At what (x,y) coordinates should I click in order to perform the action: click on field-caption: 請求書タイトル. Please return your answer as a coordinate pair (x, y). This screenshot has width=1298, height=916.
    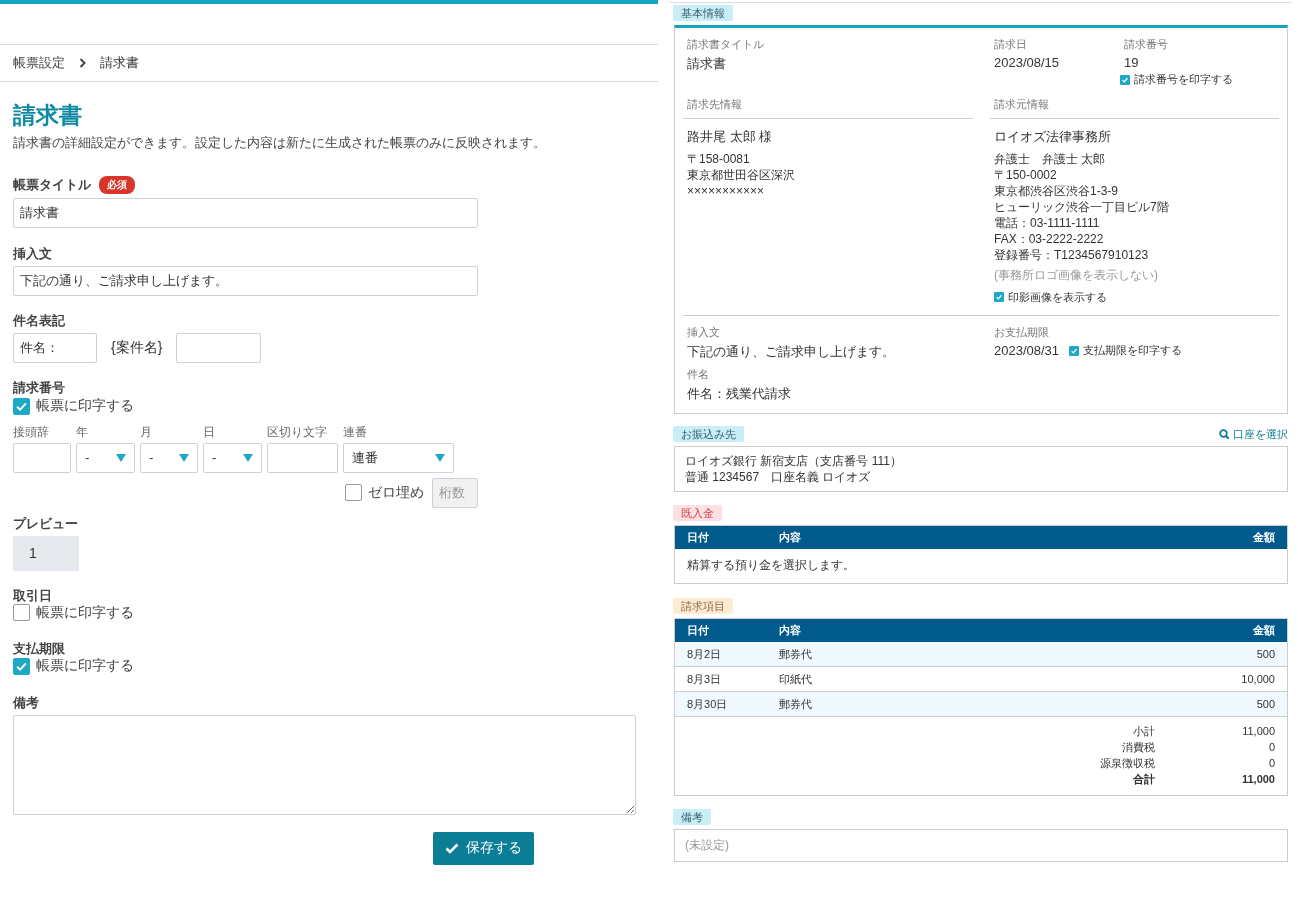
    Looking at the image, I should click on (725, 45).